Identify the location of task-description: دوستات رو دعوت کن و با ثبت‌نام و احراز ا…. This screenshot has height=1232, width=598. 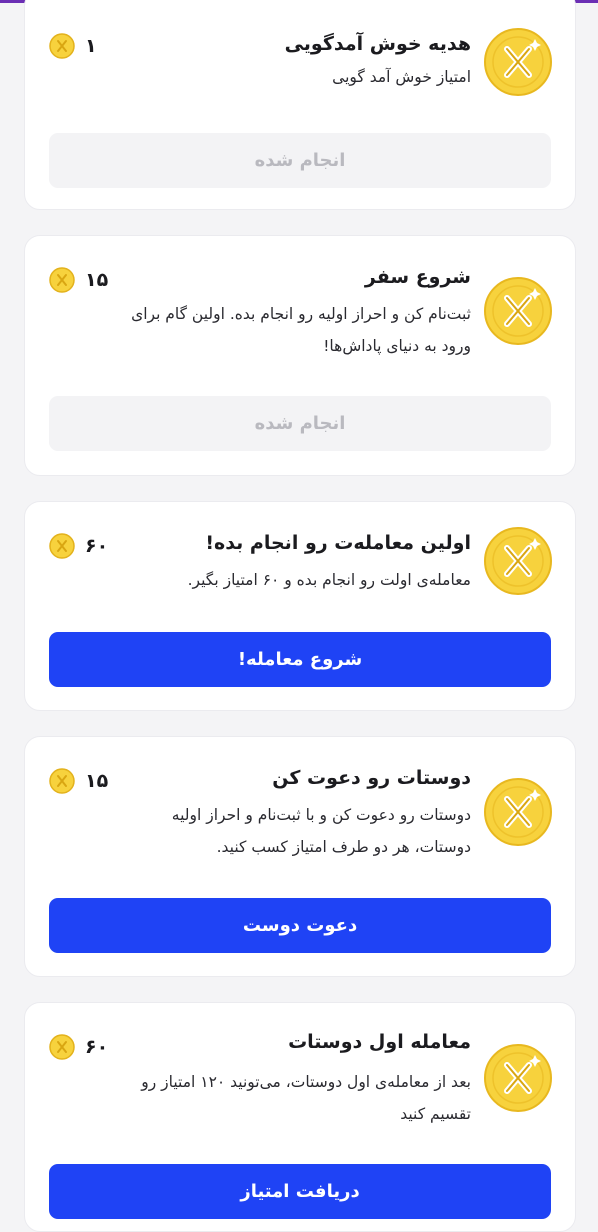
(321, 831).